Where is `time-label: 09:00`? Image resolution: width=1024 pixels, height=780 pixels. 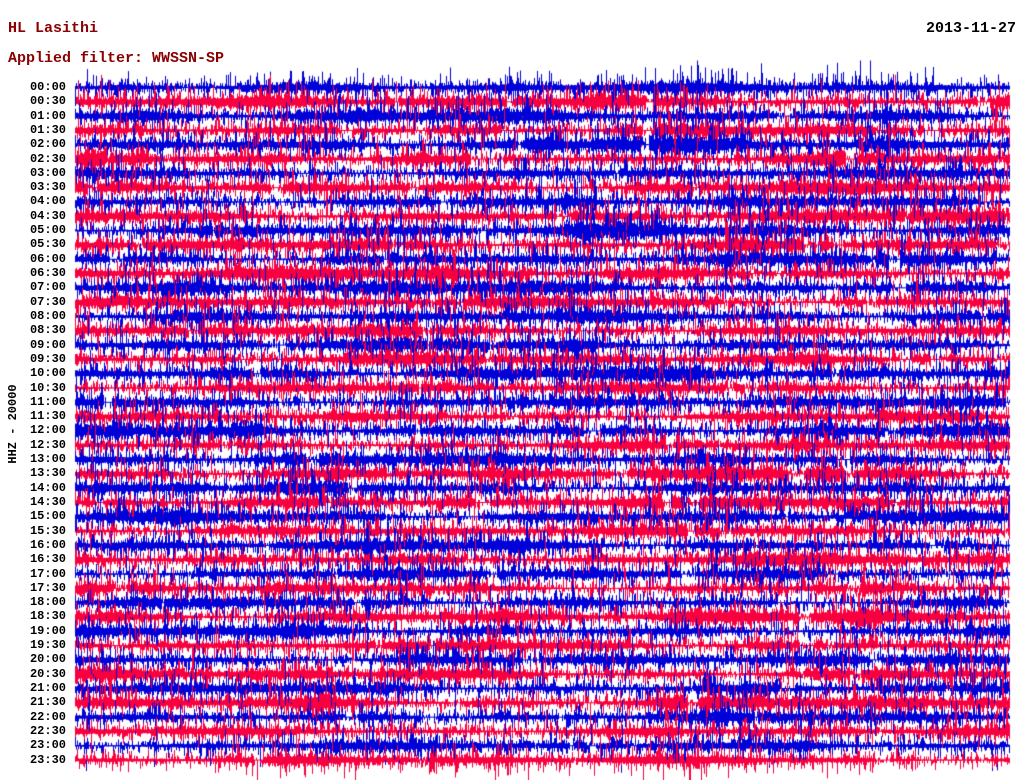
time-label: 09:00 is located at coordinates (47, 344).